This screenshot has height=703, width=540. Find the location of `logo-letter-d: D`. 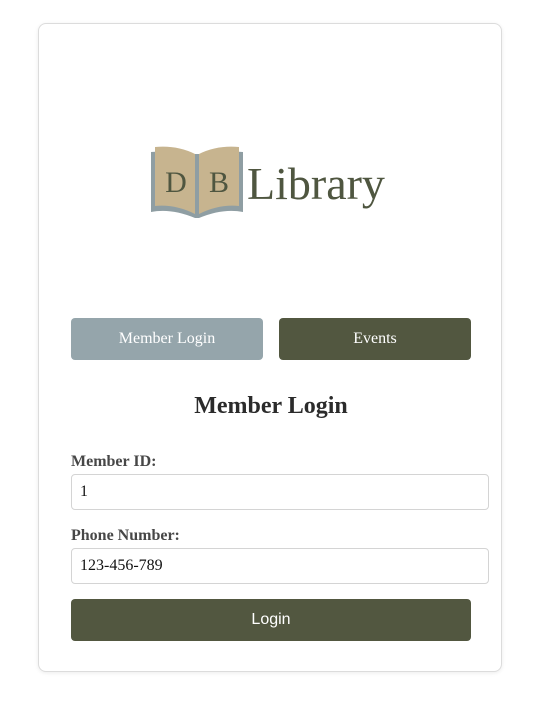

logo-letter-d: D is located at coordinates (176, 182).